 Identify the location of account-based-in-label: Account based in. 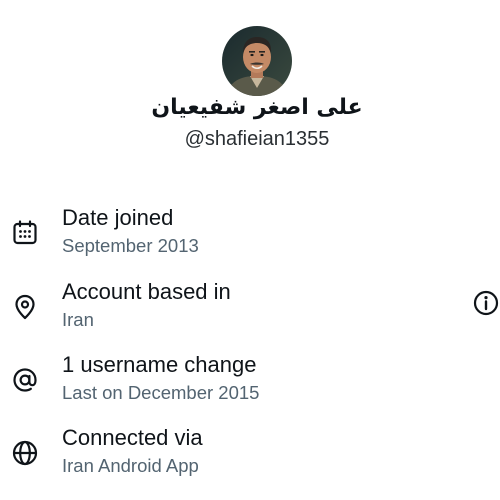
(146, 291).